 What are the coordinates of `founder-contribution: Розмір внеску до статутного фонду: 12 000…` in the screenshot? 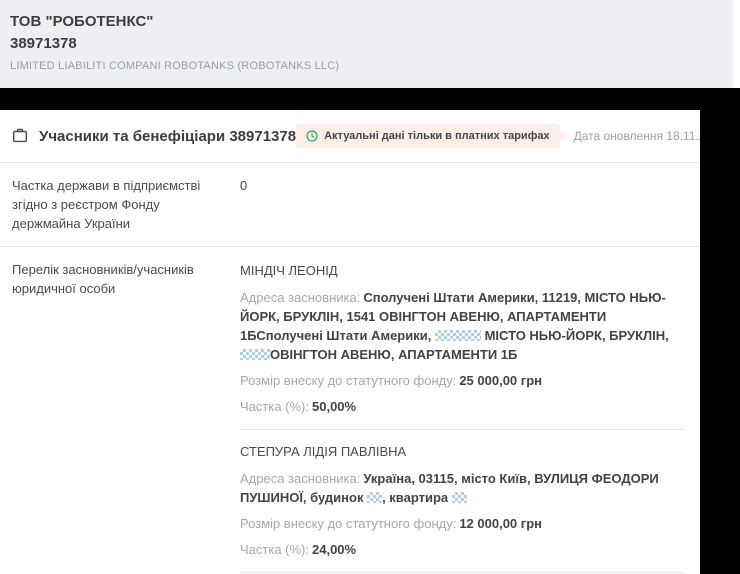 It's located at (462, 523).